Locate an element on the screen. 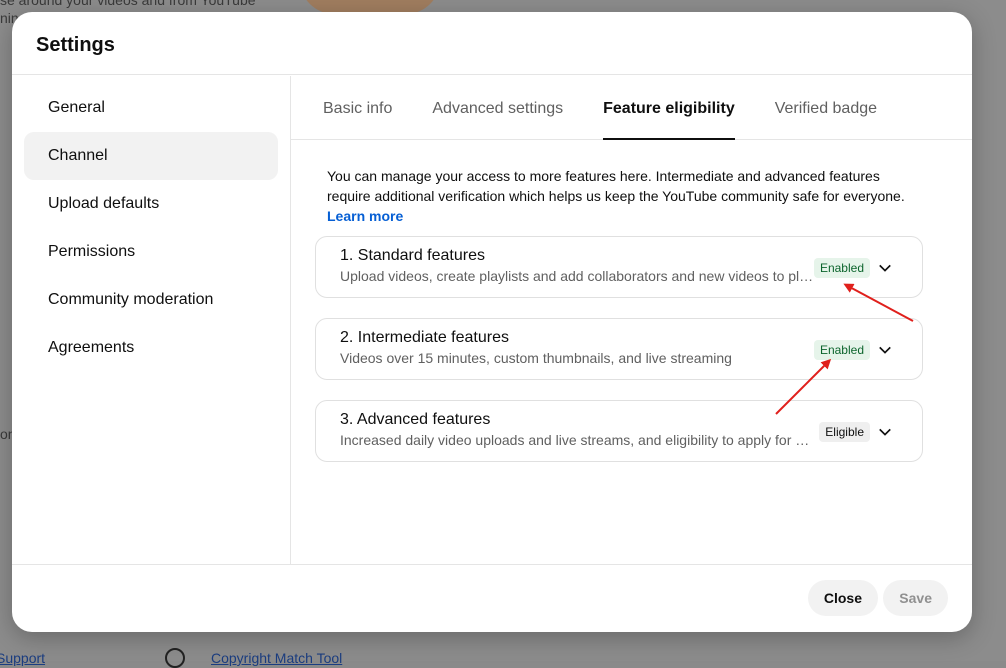  feature-title: 1. Standard features is located at coordinates (412, 255).